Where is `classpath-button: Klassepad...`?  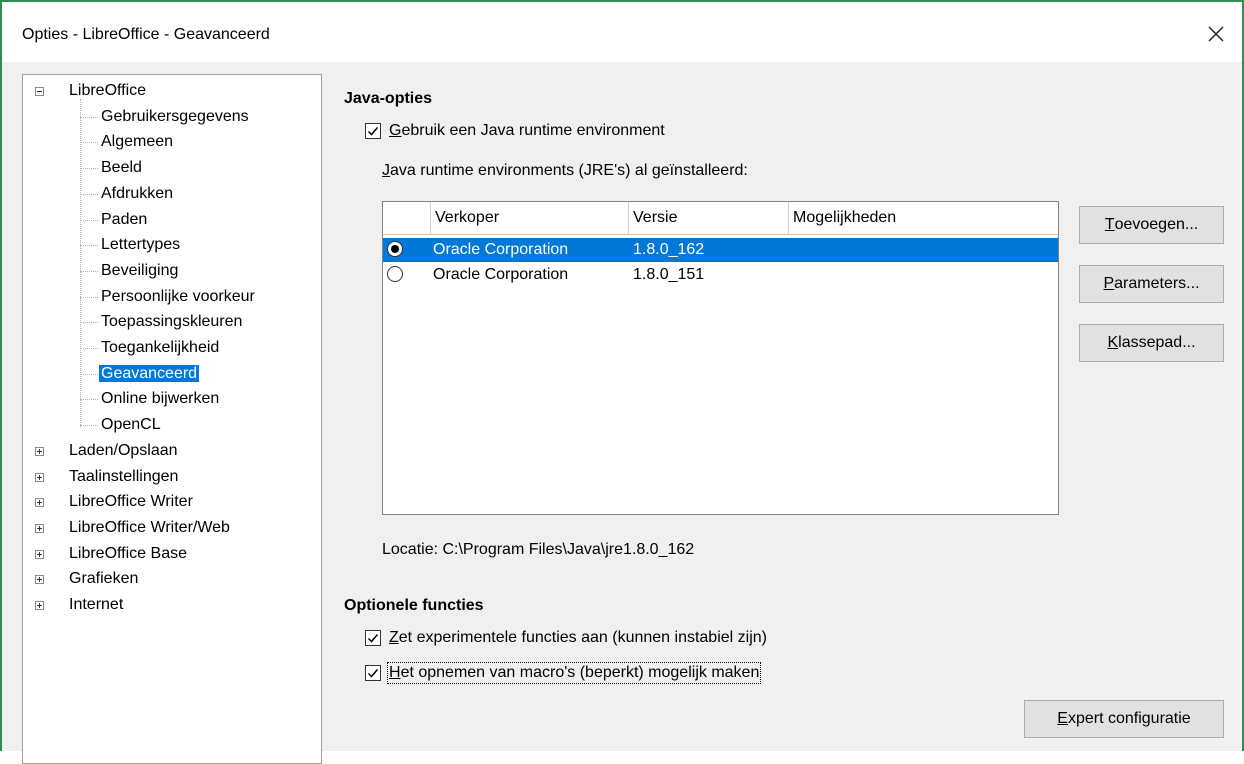 classpath-button: Klassepad... is located at coordinates (1151, 343).